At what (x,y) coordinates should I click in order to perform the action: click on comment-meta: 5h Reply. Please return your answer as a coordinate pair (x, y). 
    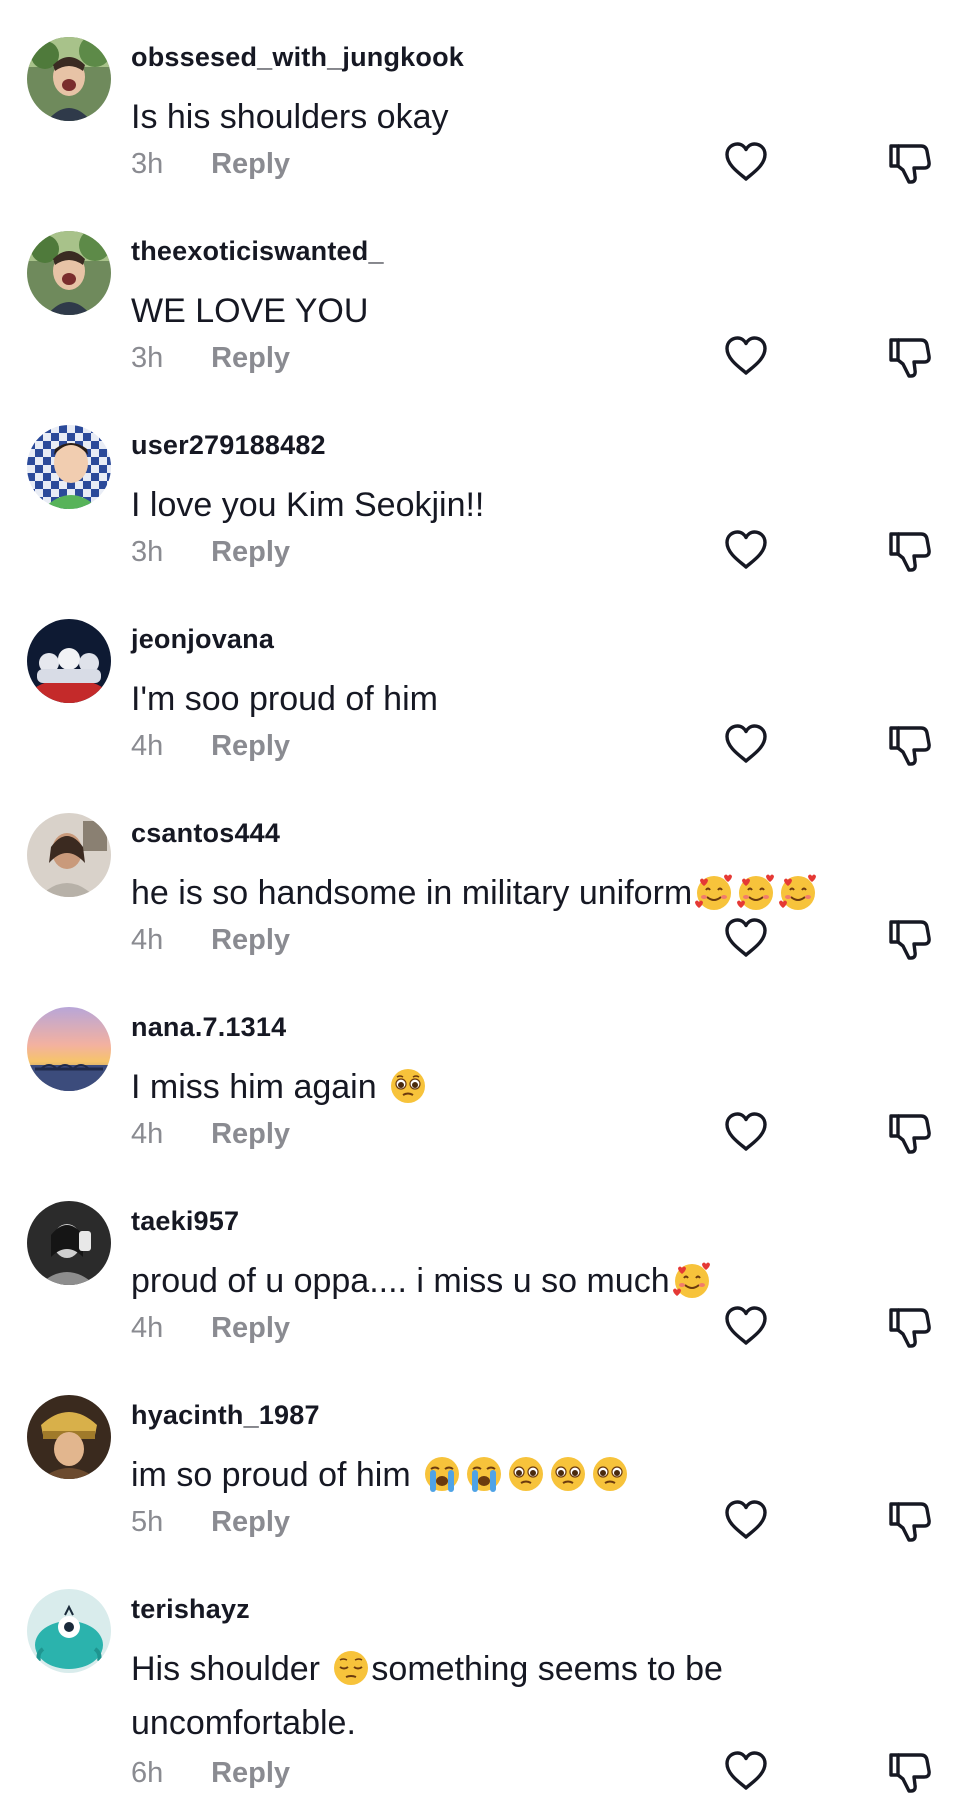
    Looking at the image, I should click on (210, 1522).